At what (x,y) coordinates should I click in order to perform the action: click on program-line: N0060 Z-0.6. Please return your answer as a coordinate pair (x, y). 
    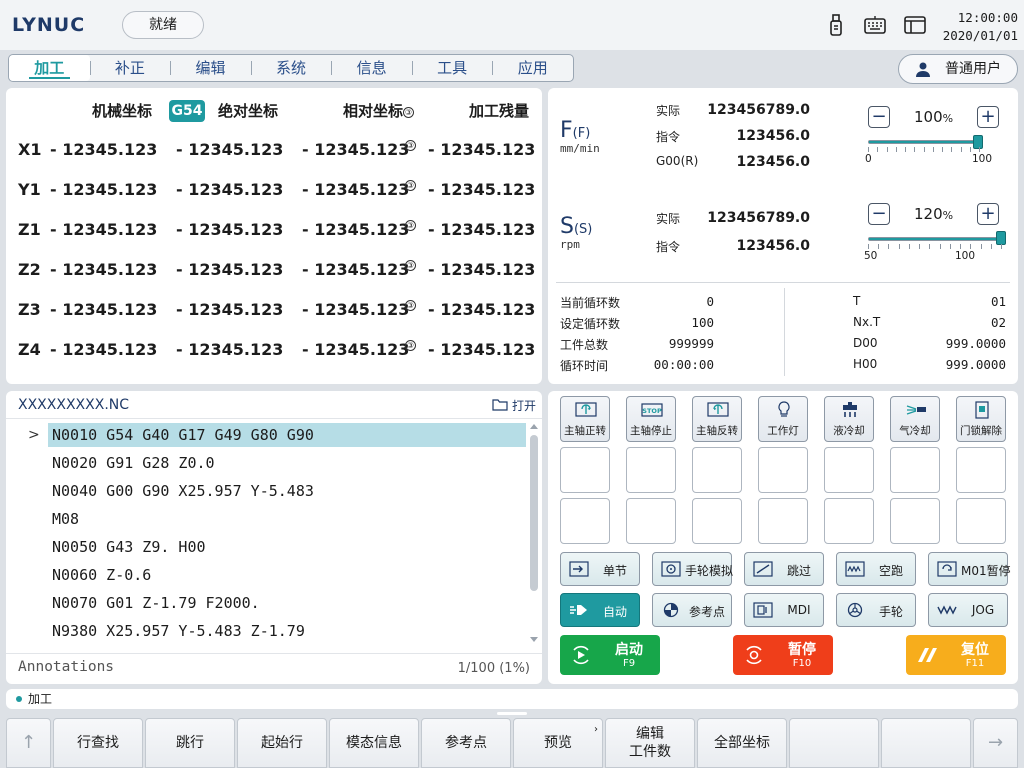
    Looking at the image, I should click on (287, 575).